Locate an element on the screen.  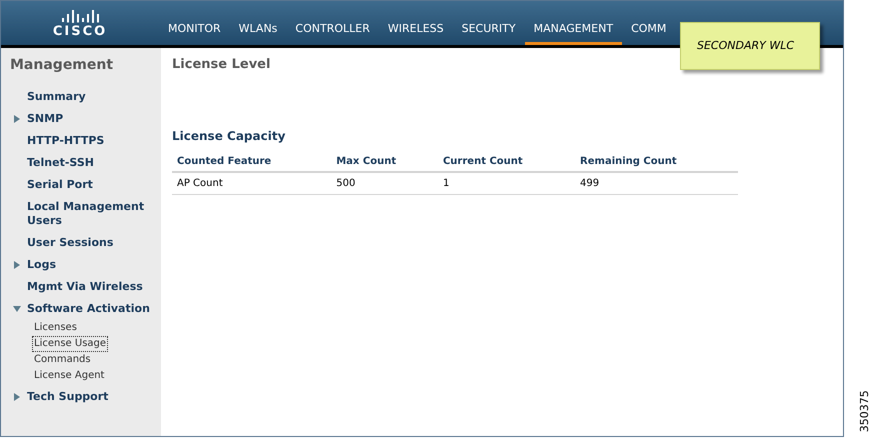
column-header: Remaining Count is located at coordinates (656, 162).